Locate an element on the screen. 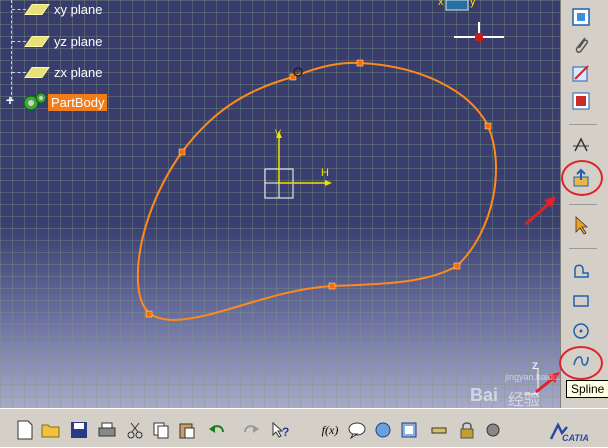  catalog-icon is located at coordinates (409, 430).